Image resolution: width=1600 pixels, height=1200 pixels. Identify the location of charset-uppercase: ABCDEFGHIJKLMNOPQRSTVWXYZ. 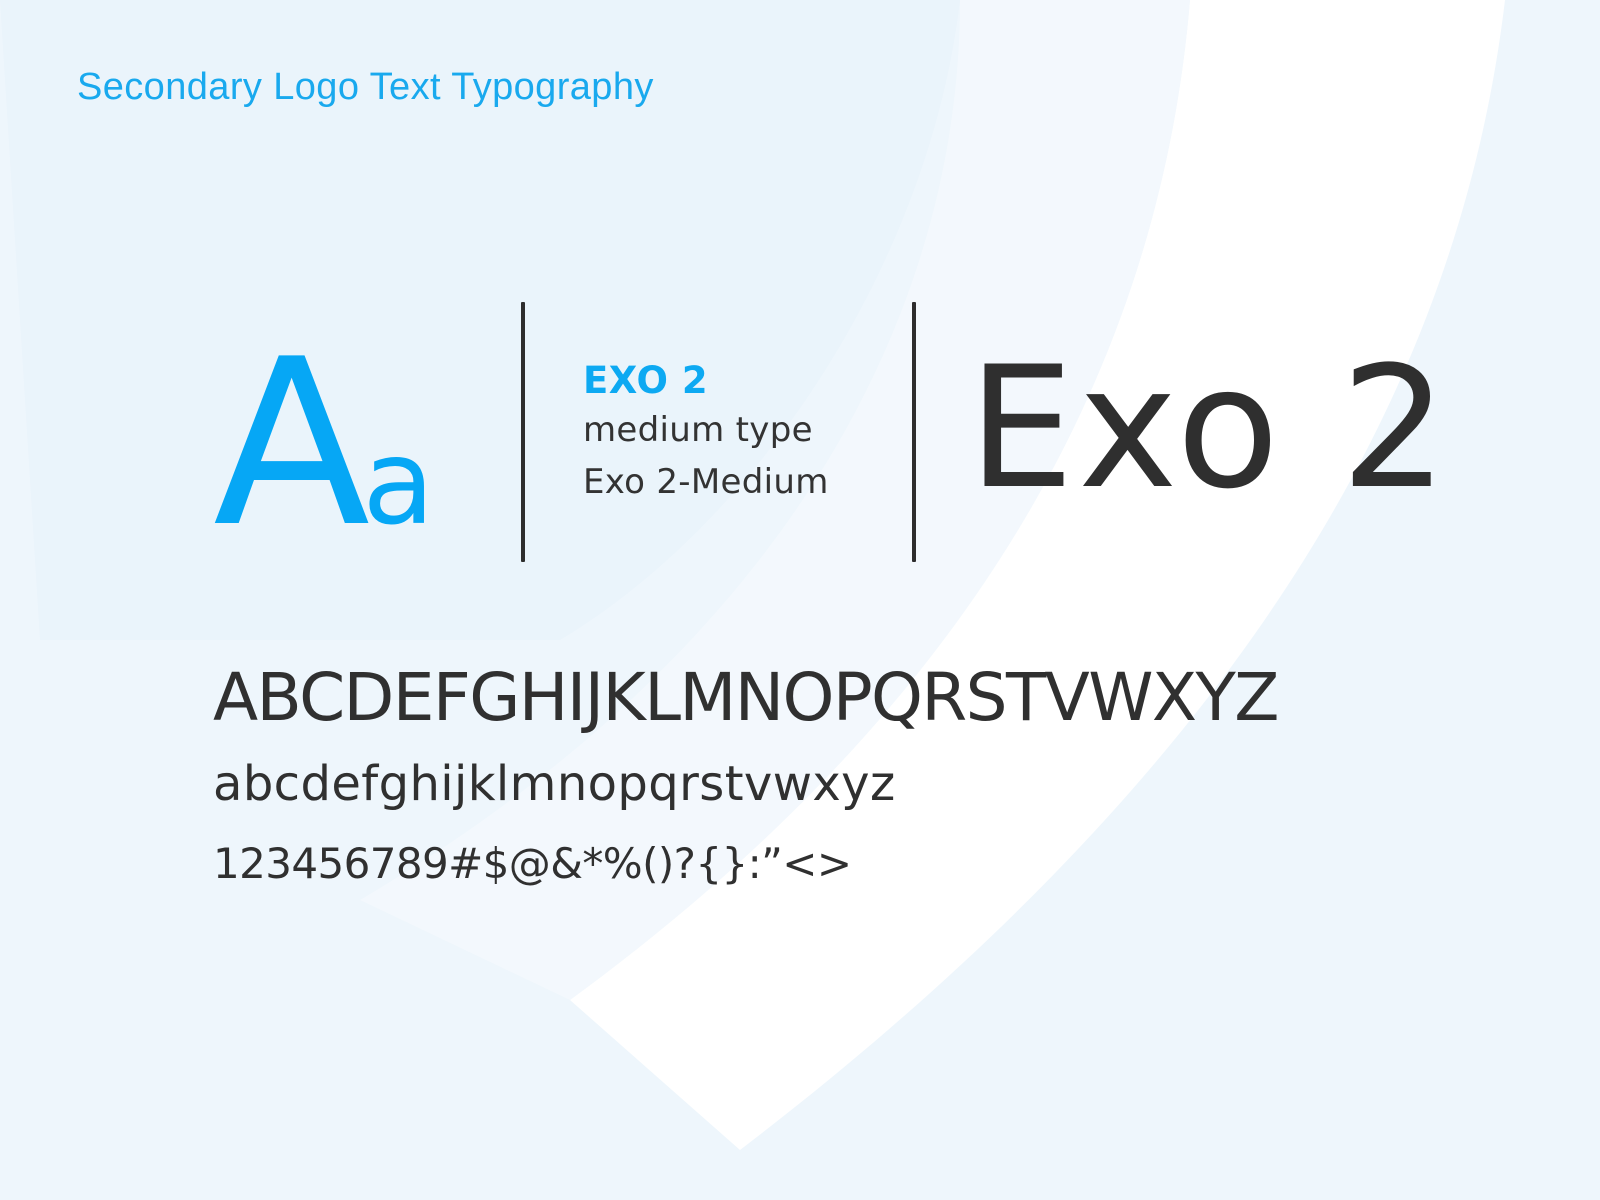
(746, 697).